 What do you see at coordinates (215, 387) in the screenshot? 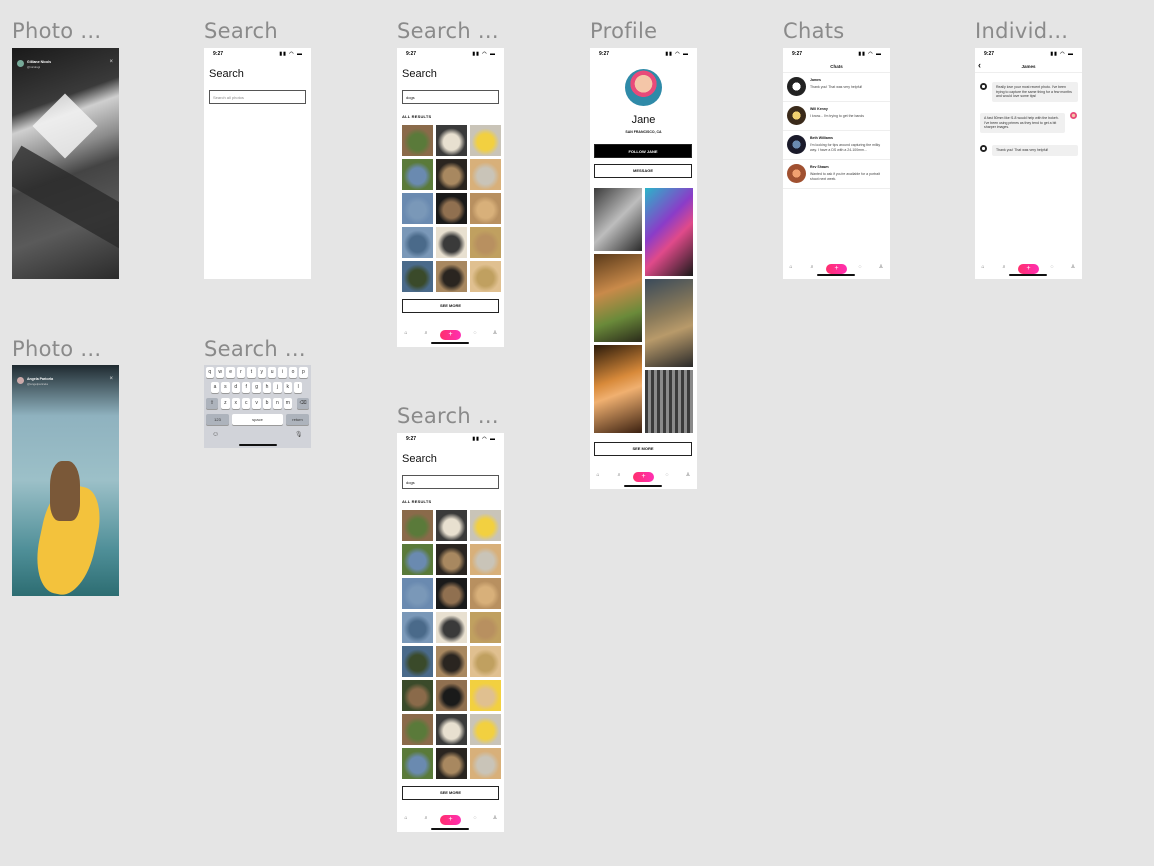
I see `key-a: a` at bounding box center [215, 387].